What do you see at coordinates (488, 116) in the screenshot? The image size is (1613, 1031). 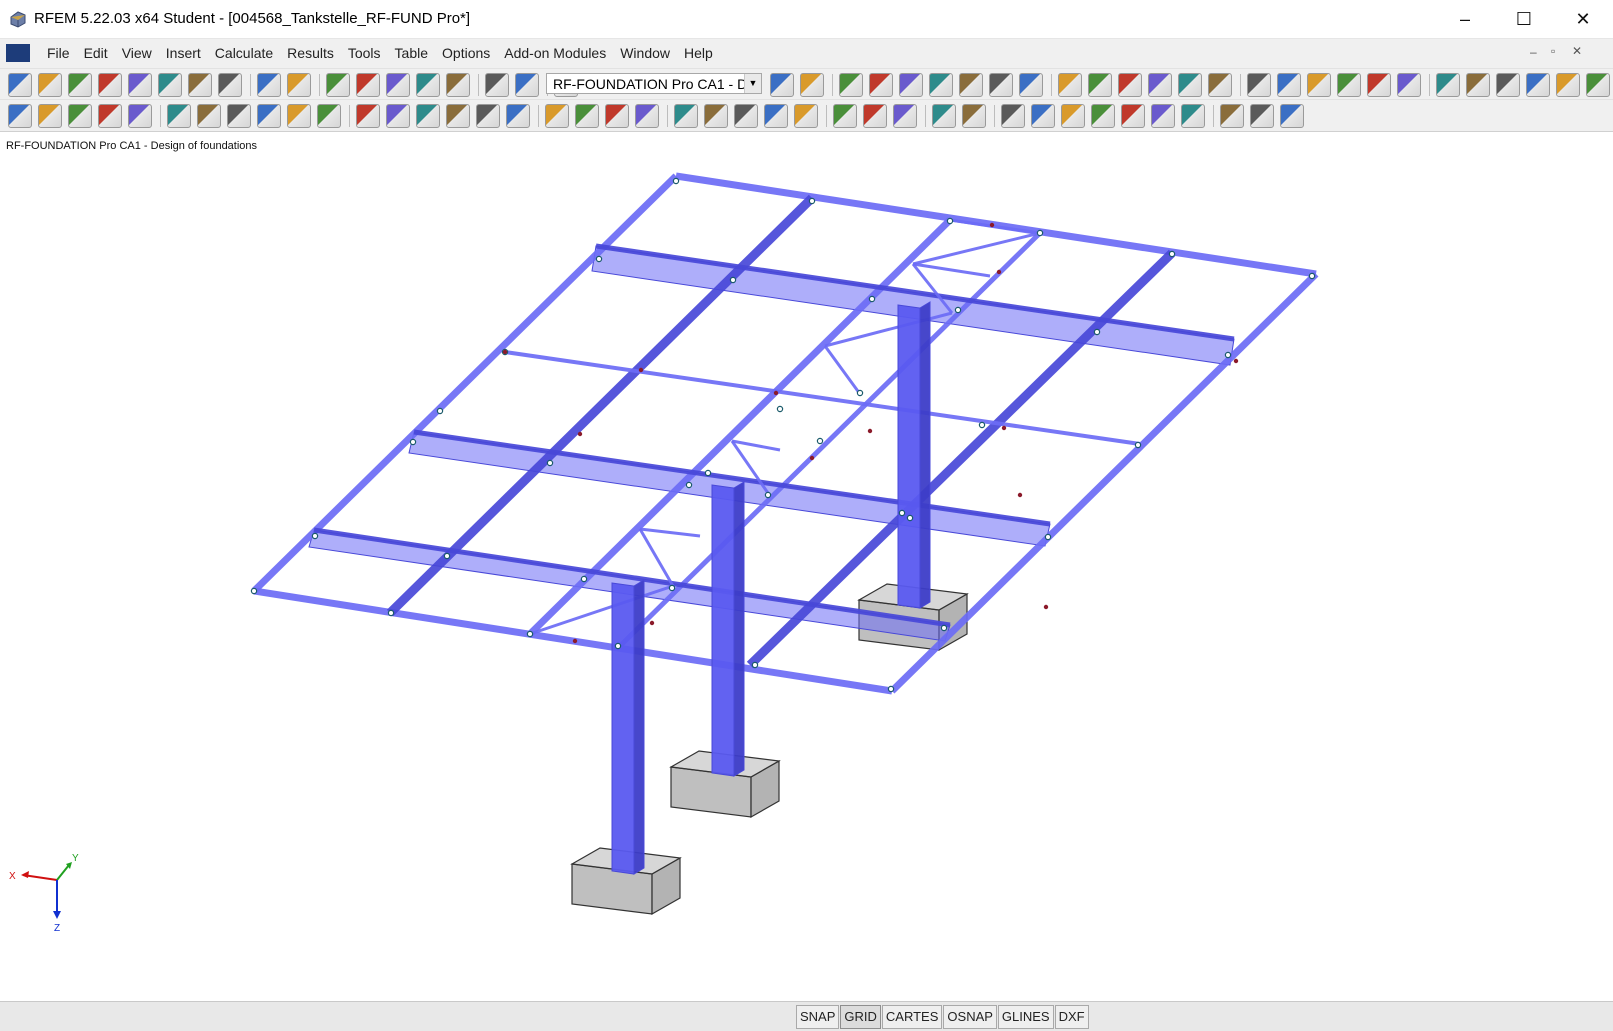 I see `scale-objects-icon` at bounding box center [488, 116].